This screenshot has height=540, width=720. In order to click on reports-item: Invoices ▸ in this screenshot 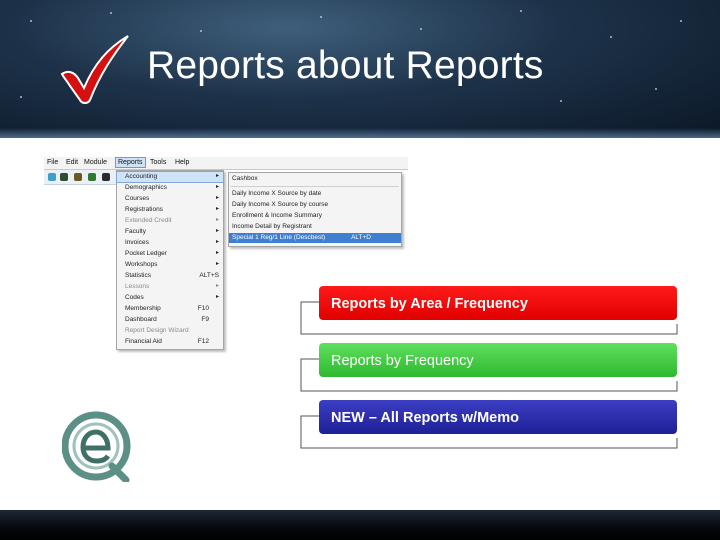, I will do `click(170, 243)`.